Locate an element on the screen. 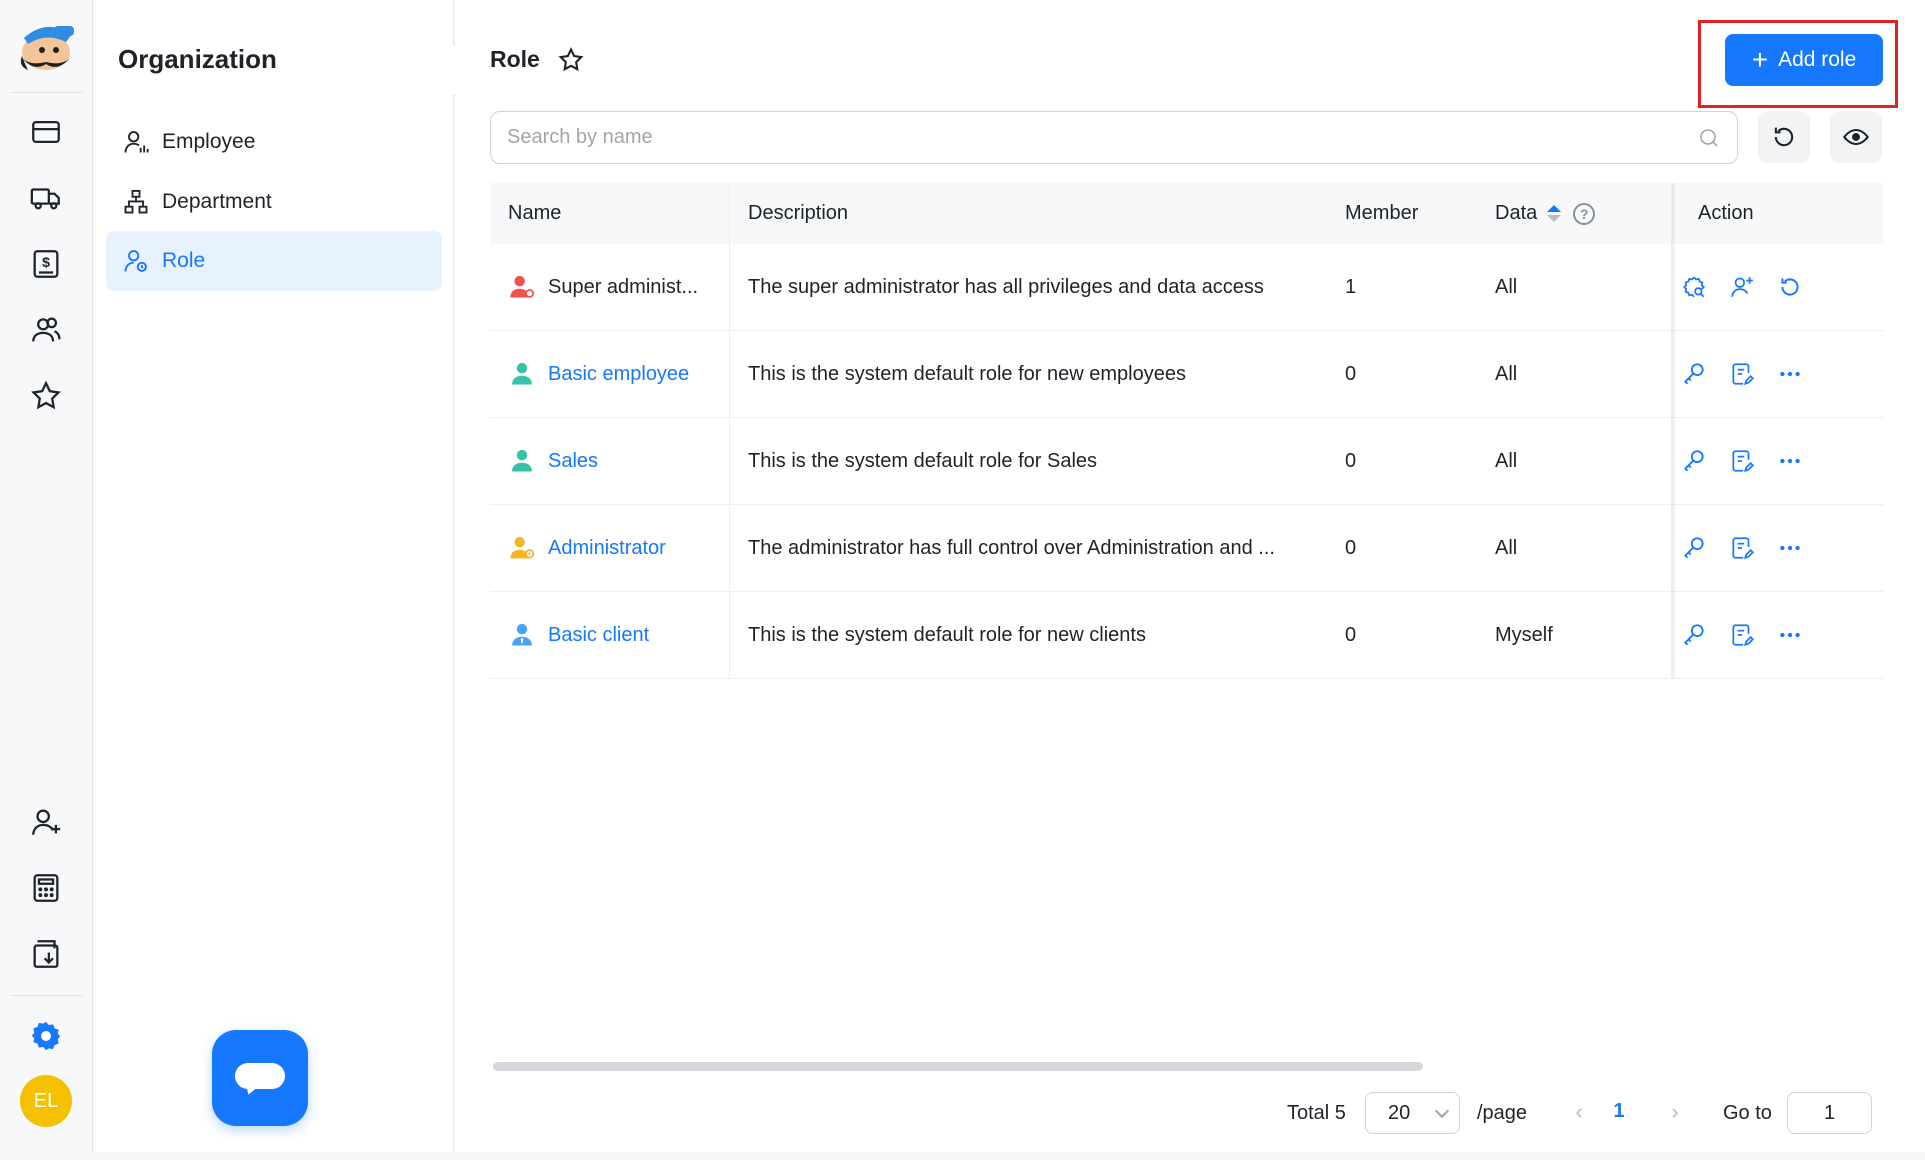  add-role-label: Add role is located at coordinates (1817, 59).